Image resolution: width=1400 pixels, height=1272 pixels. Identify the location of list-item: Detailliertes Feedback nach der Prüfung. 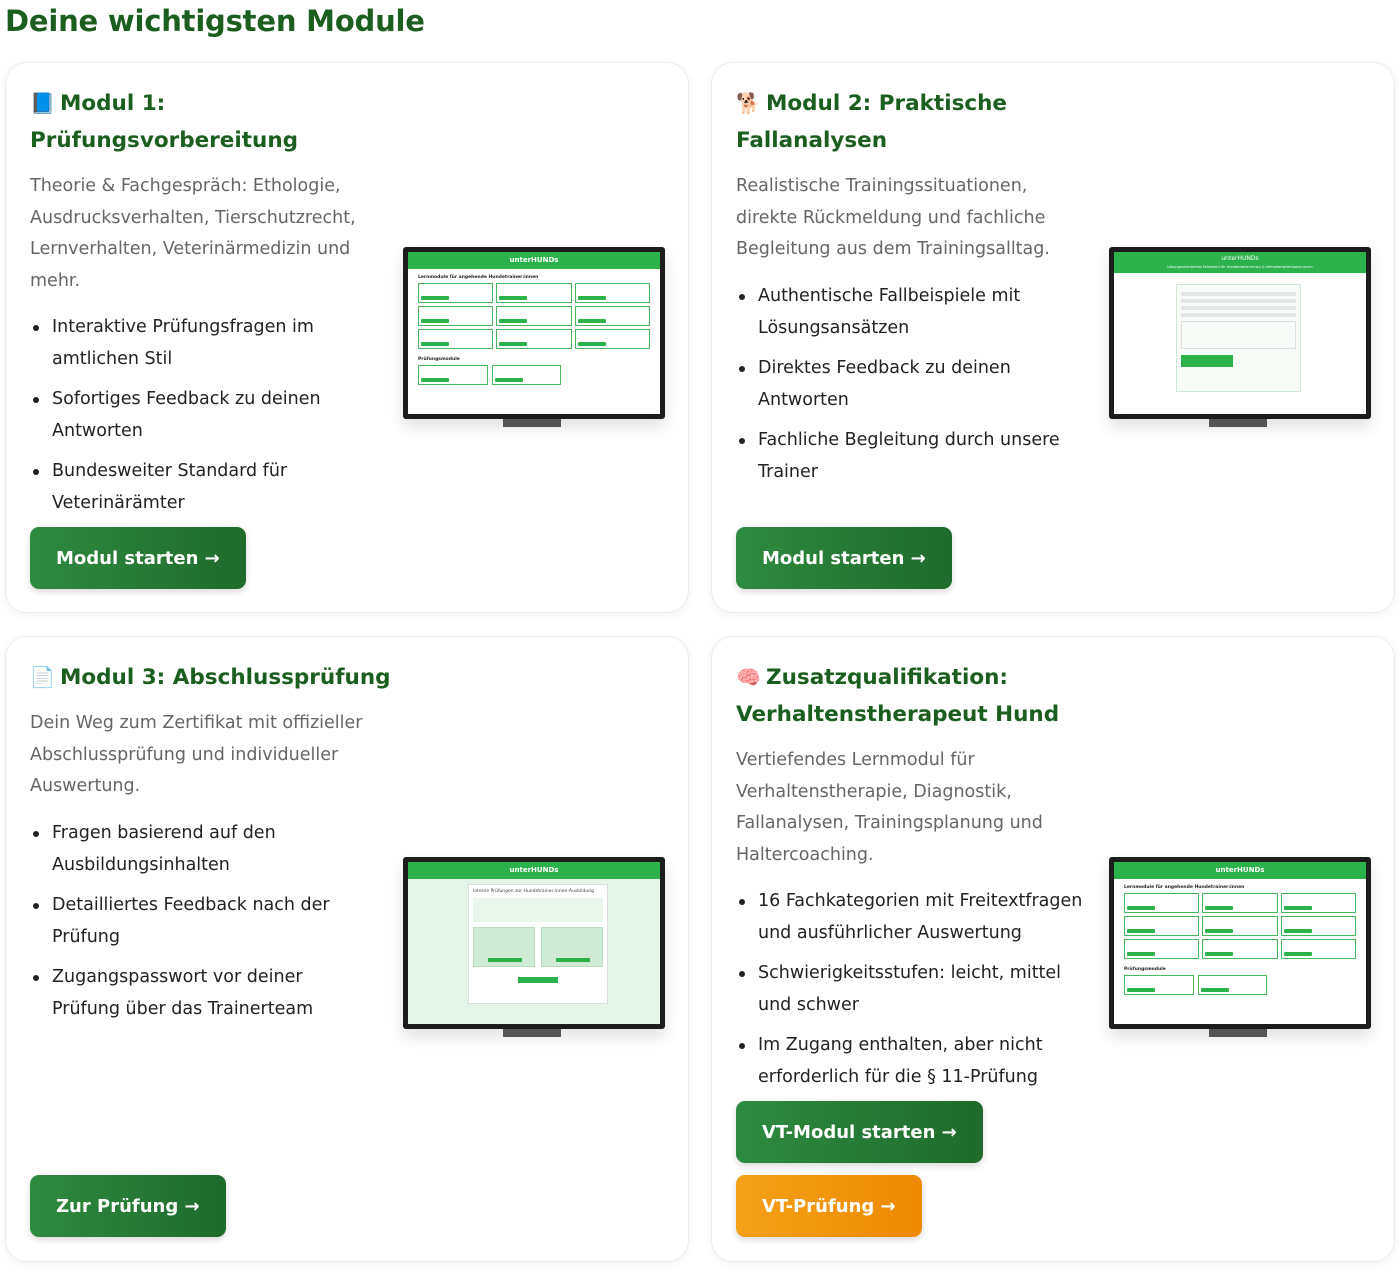
(202, 921).